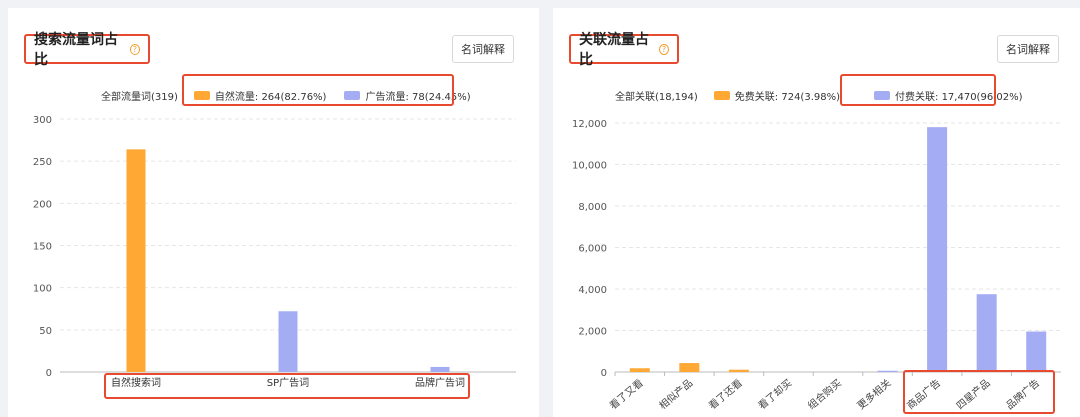 This screenshot has height=417, width=1080. What do you see at coordinates (136, 260) in the screenshot?
I see `bar-自然流量` at bounding box center [136, 260].